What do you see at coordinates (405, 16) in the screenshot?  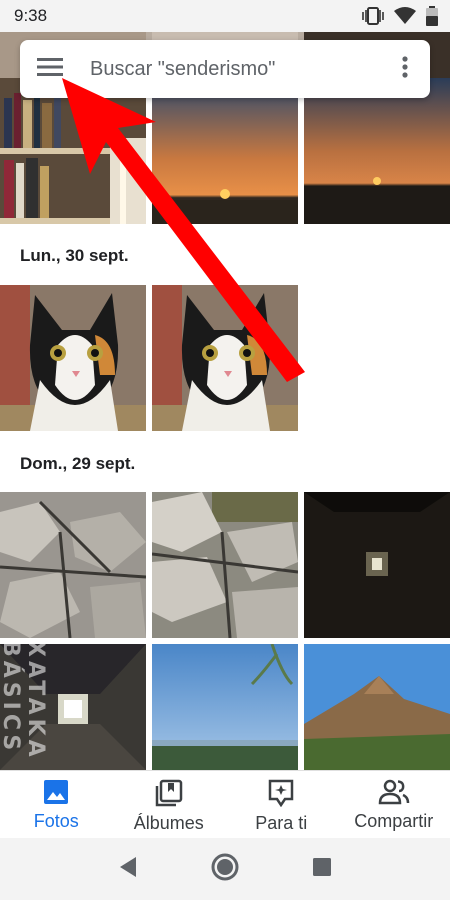 I see `wifi-icon` at bounding box center [405, 16].